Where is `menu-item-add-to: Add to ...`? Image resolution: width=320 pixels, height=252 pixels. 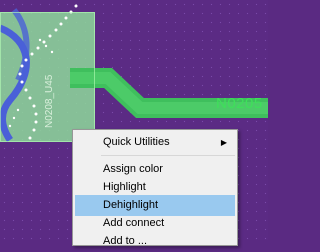
menu-item-add-to: Add to ... is located at coordinates (155, 241).